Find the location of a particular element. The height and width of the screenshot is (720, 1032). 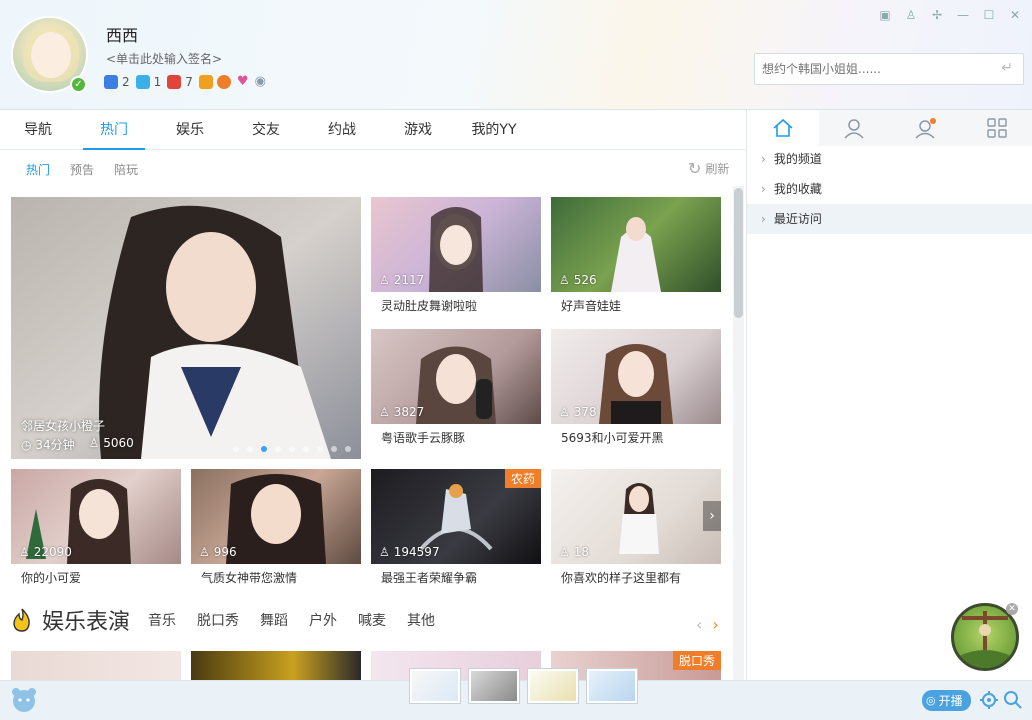

section-cat-shout: 喊麦 is located at coordinates (372, 620).